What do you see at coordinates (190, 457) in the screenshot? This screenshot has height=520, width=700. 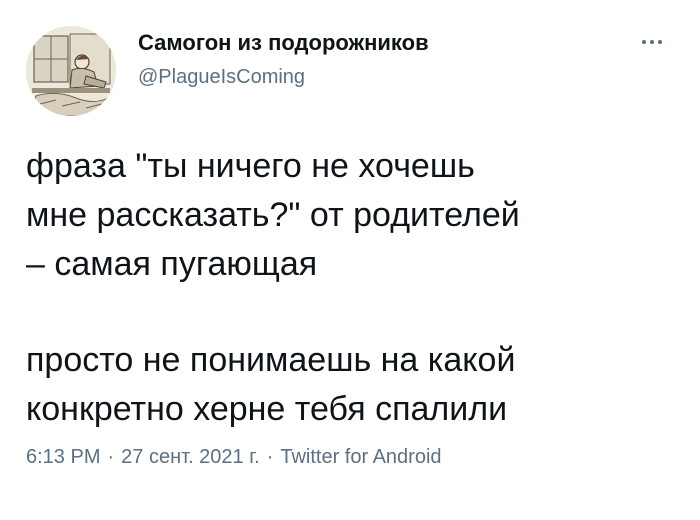 I see `tweet-date: 27 сент. 2021 г.` at bounding box center [190, 457].